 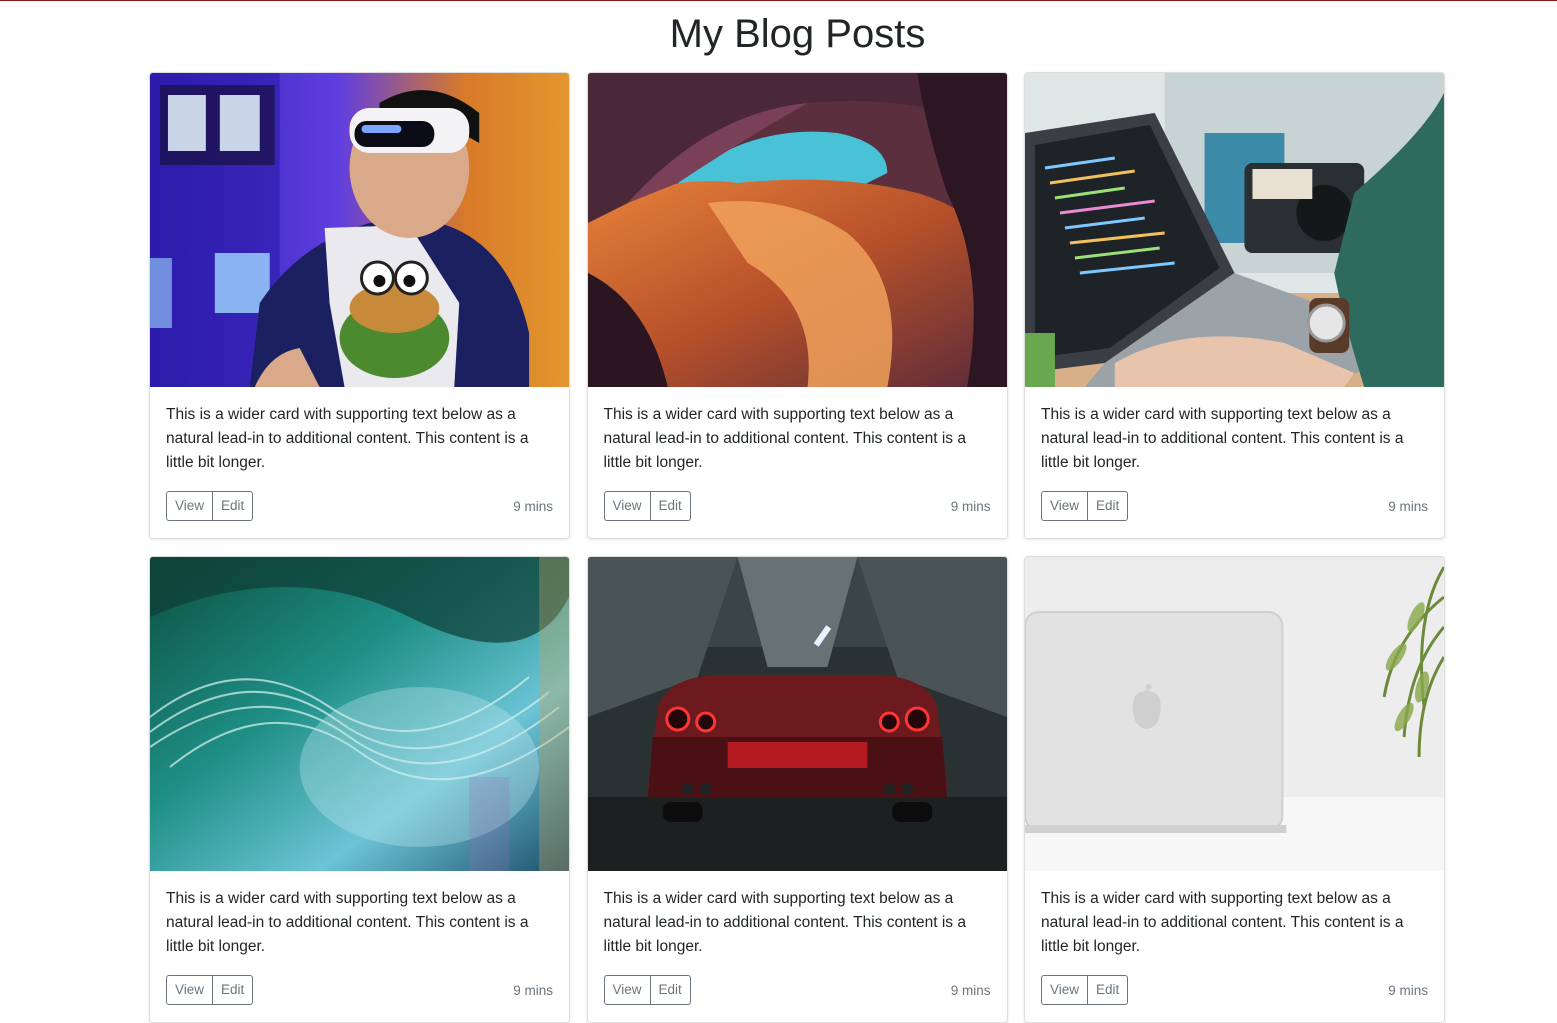 I want to click on white-laptop-plant-photo, so click(x=1234, y=714).